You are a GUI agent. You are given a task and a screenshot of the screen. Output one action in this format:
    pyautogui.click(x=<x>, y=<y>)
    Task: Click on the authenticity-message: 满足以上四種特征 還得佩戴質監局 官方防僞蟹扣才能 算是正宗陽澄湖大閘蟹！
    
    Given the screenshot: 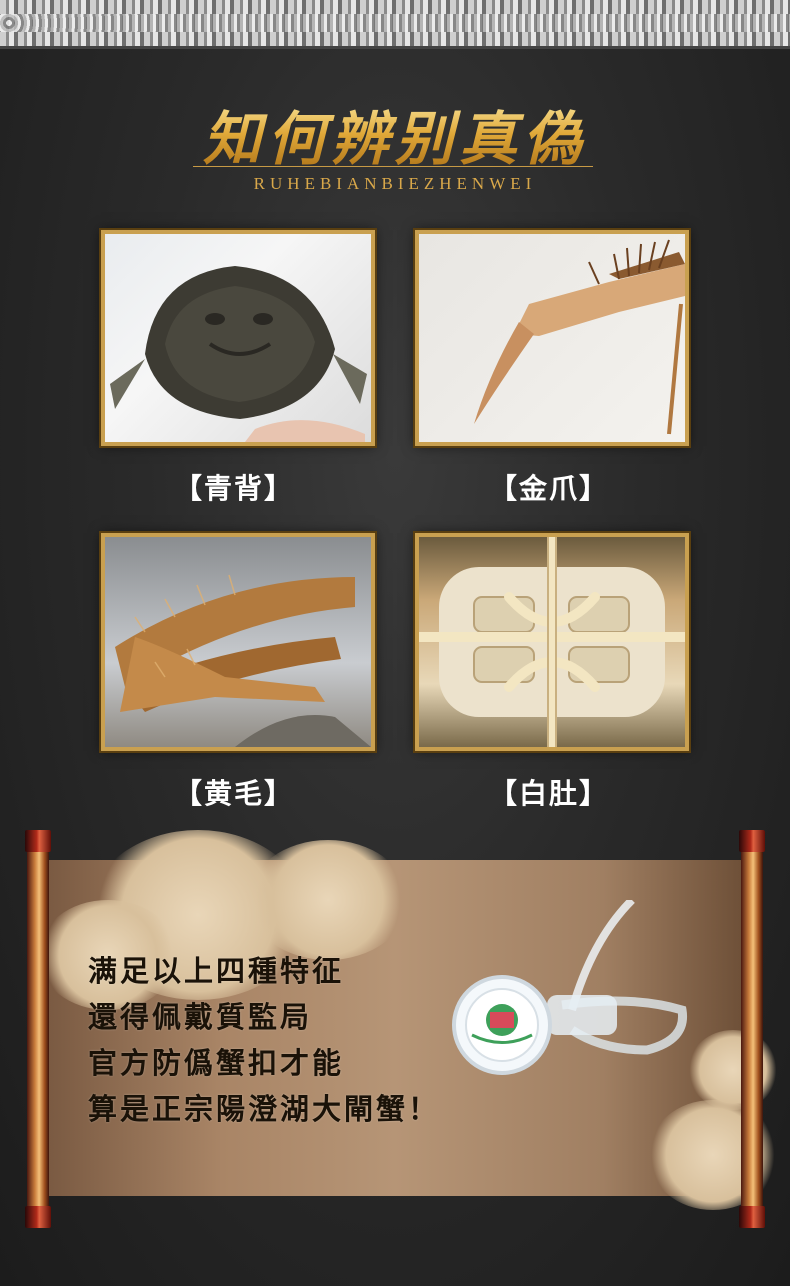 What is the action you would take?
    pyautogui.click(x=264, y=1040)
    